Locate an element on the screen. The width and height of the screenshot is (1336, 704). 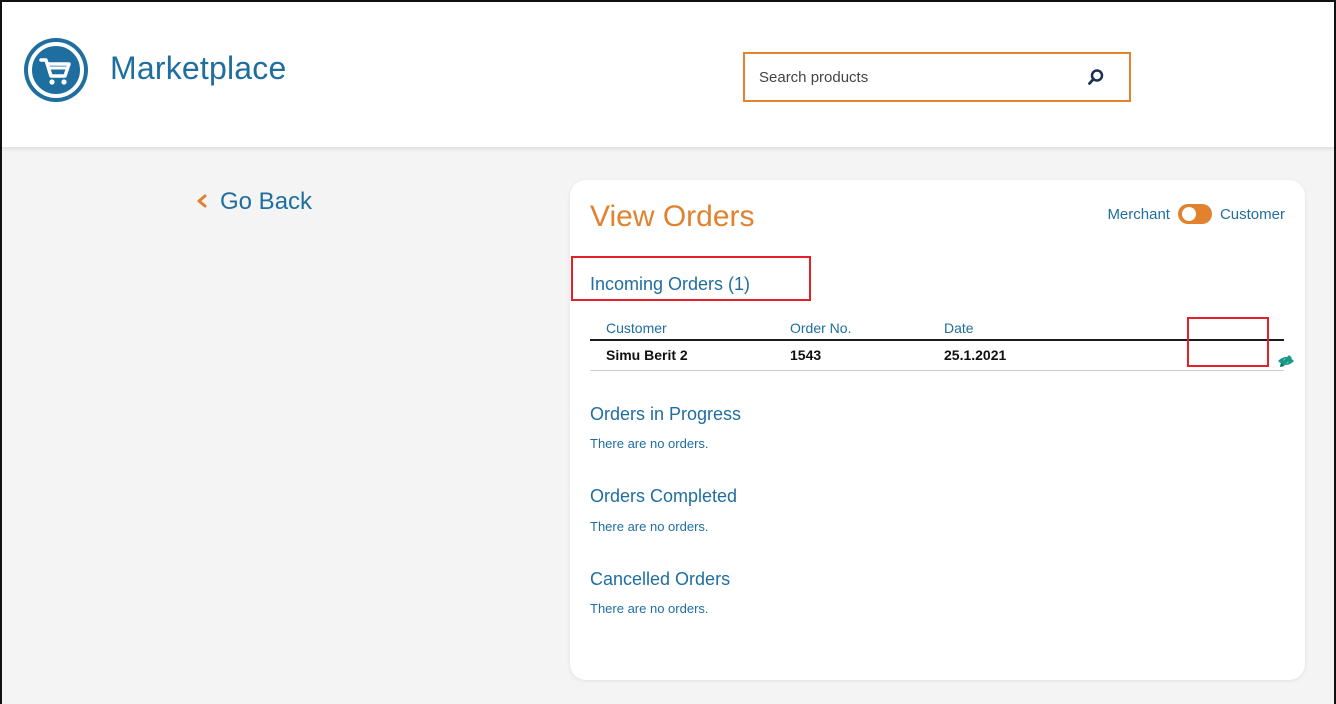
role-toggle: Merchant Customer is located at coordinates (1196, 214).